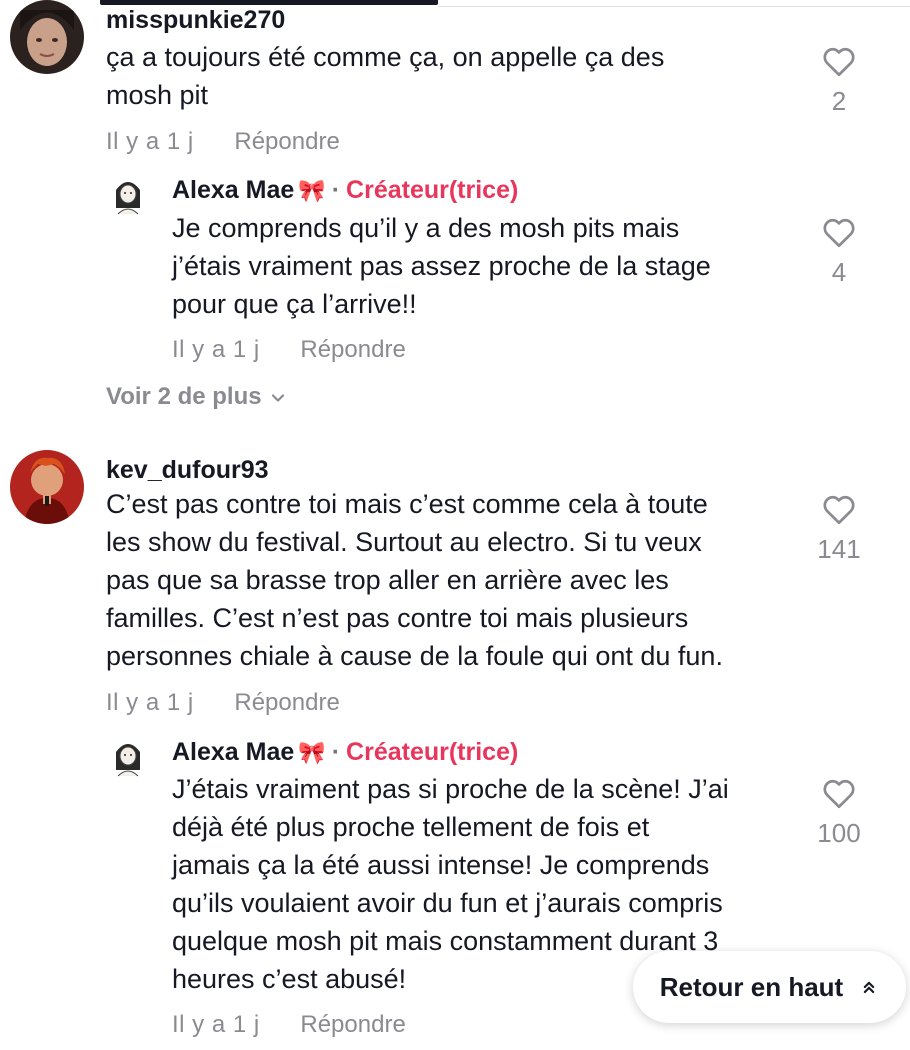 This screenshot has height=1050, width=910. I want to click on comment-username: kev_dufour93, so click(187, 470).